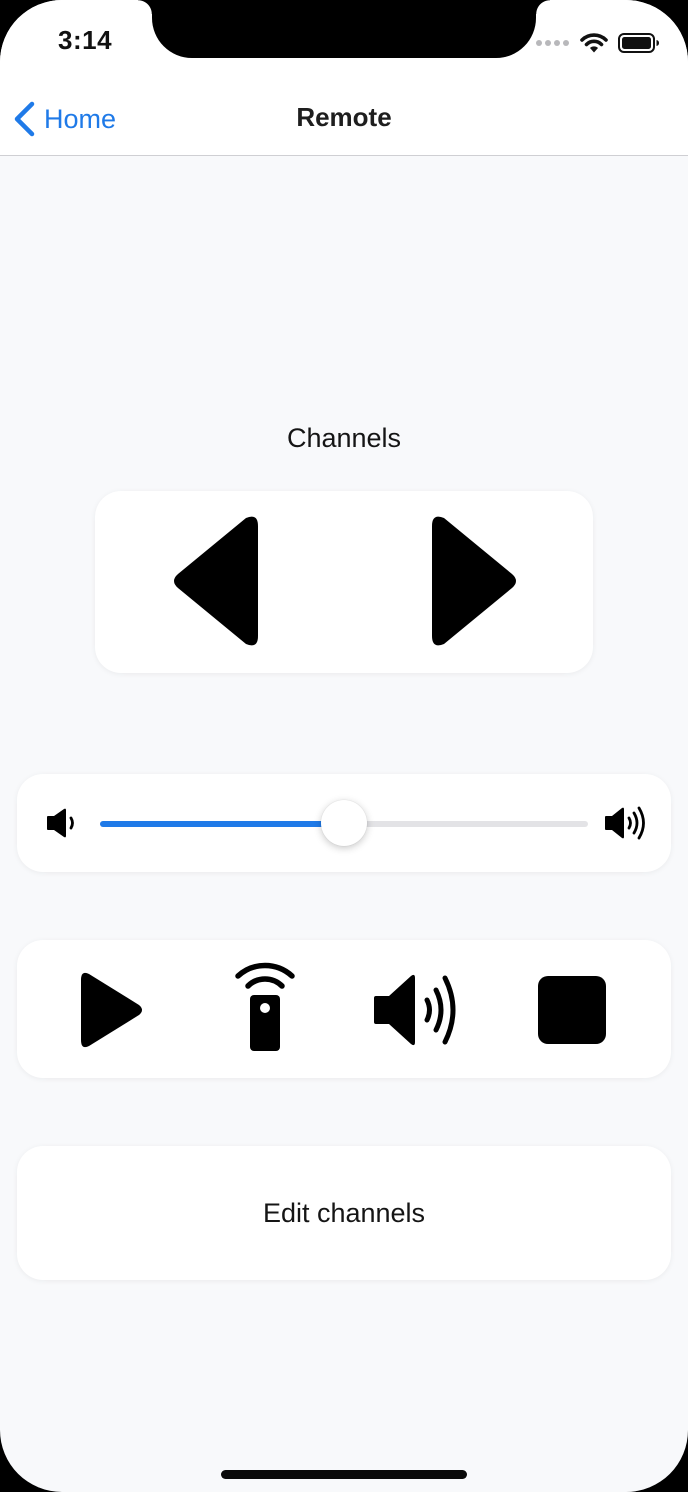 The image size is (688, 1492). I want to click on channels-card, so click(344, 582).